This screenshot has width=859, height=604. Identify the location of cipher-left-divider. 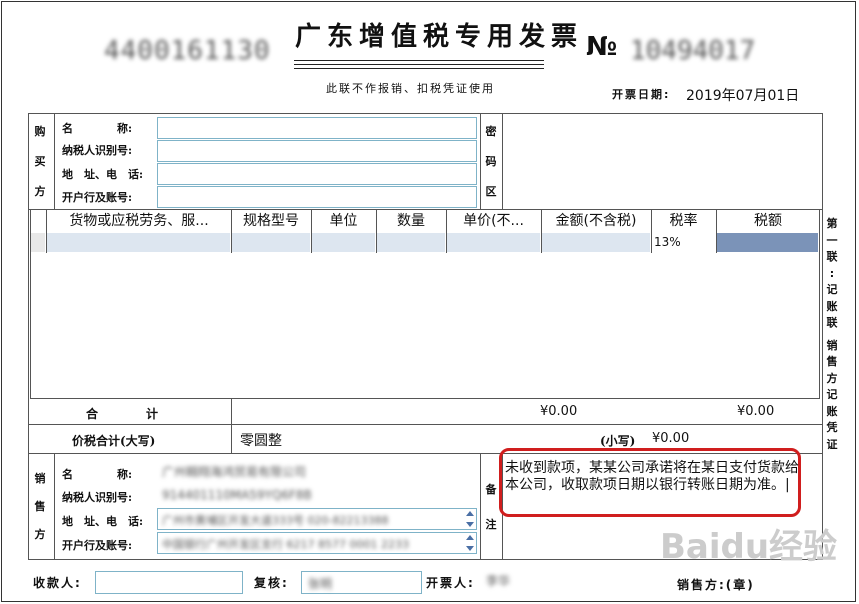
(480, 161).